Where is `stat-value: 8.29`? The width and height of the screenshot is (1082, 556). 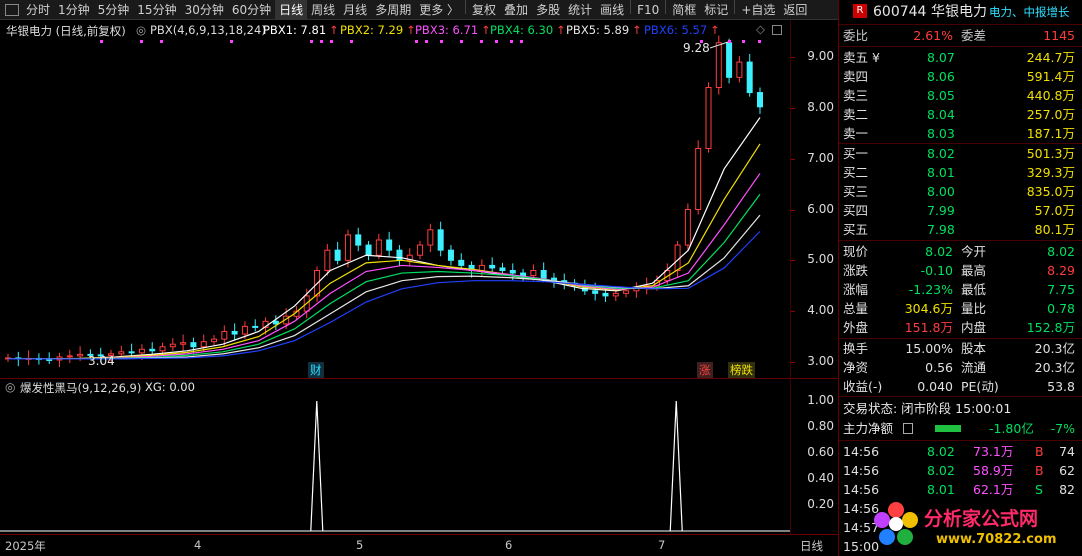 stat-value: 8.29 is located at coordinates (1061, 270).